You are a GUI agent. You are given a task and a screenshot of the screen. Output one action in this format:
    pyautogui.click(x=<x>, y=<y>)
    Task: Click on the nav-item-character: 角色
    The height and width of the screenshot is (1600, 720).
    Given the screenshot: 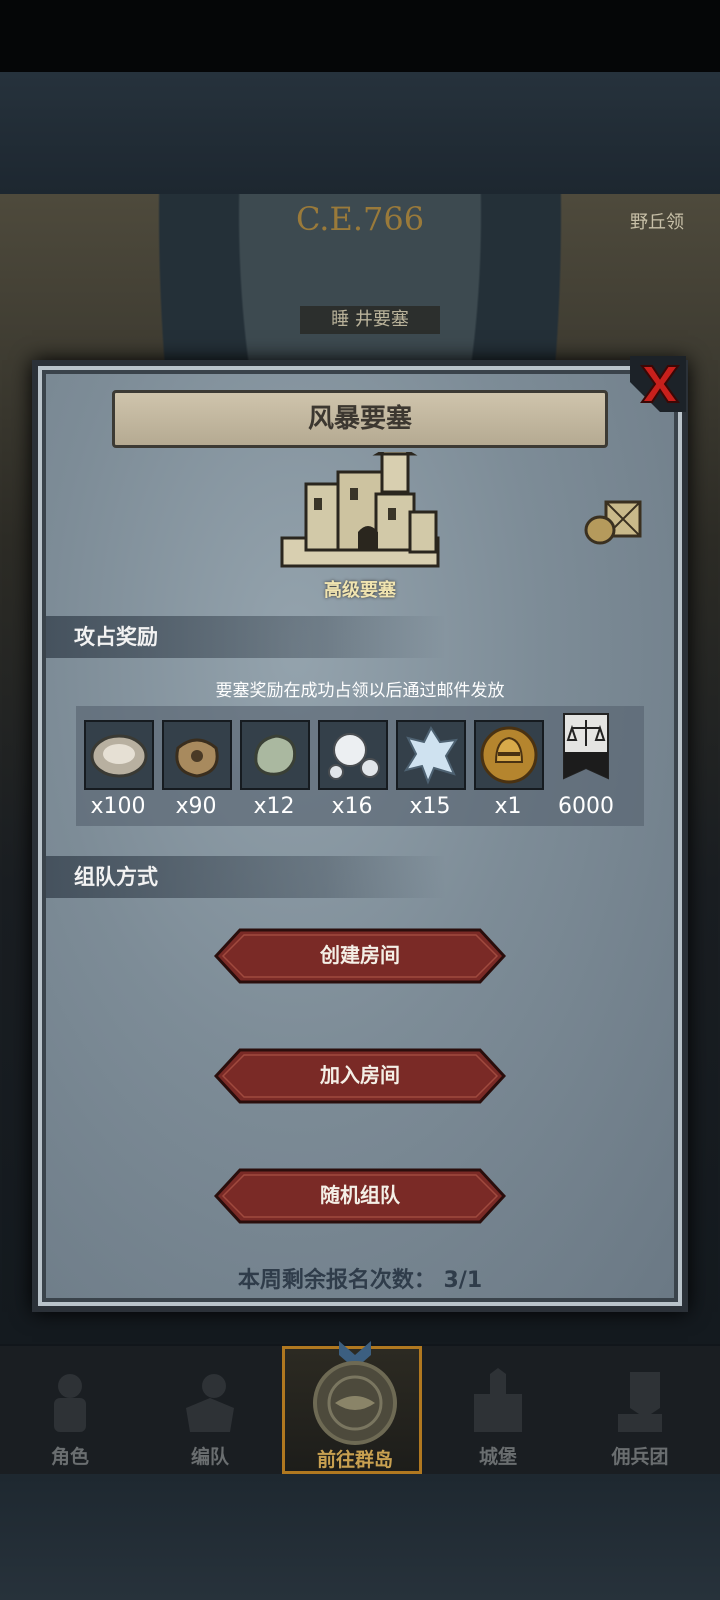 What is the action you would take?
    pyautogui.click(x=70, y=1410)
    